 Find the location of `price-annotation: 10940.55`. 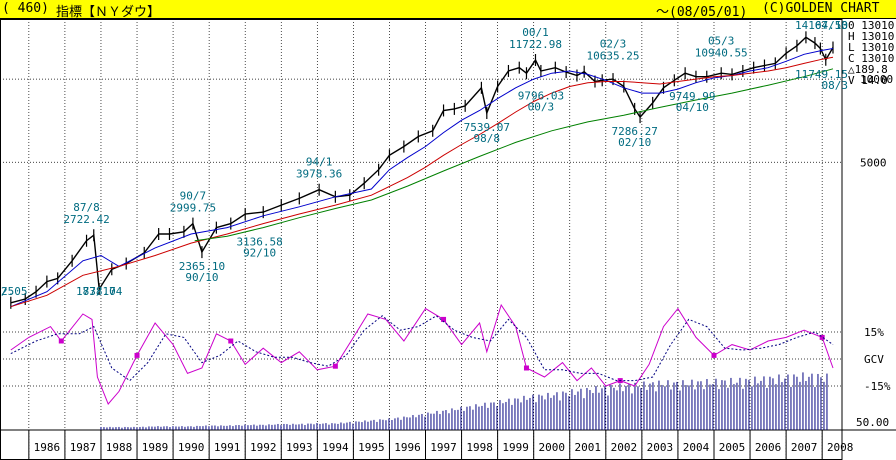

price-annotation: 10940.55 is located at coordinates (721, 52).